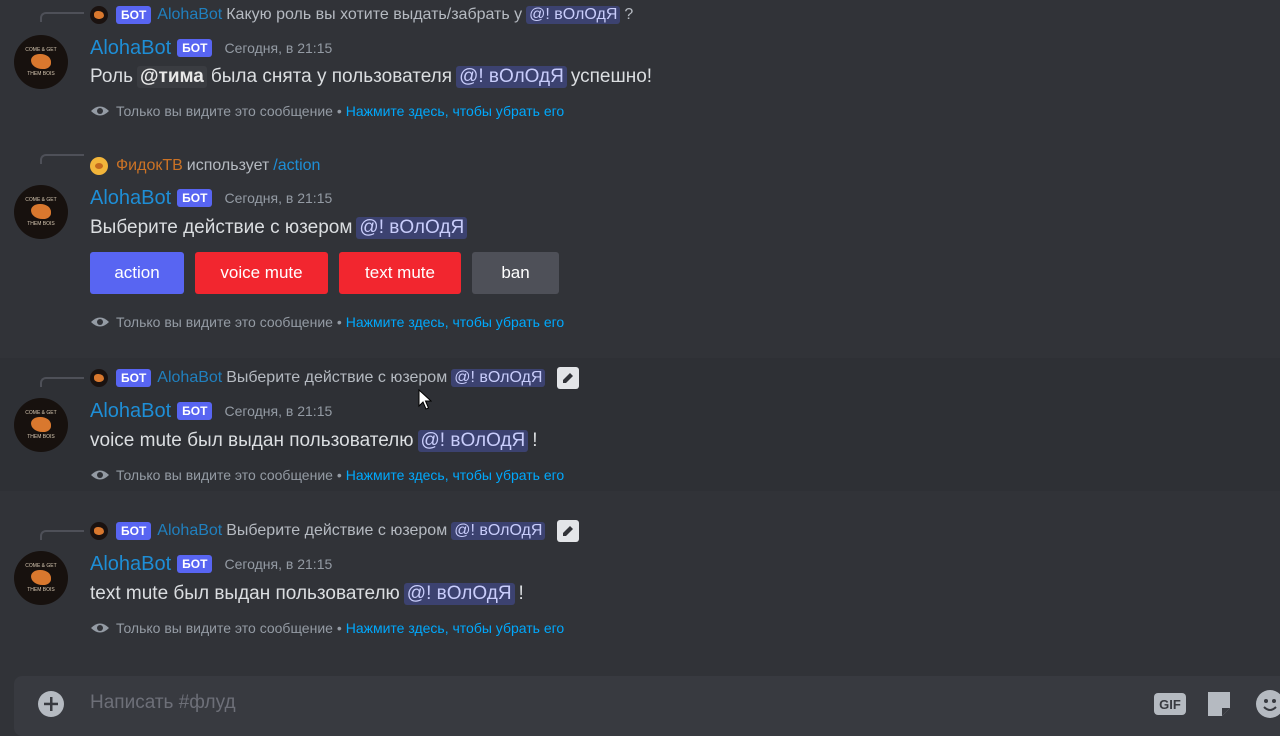 The image size is (1280, 736). I want to click on emoji-icon, so click(1268, 704).